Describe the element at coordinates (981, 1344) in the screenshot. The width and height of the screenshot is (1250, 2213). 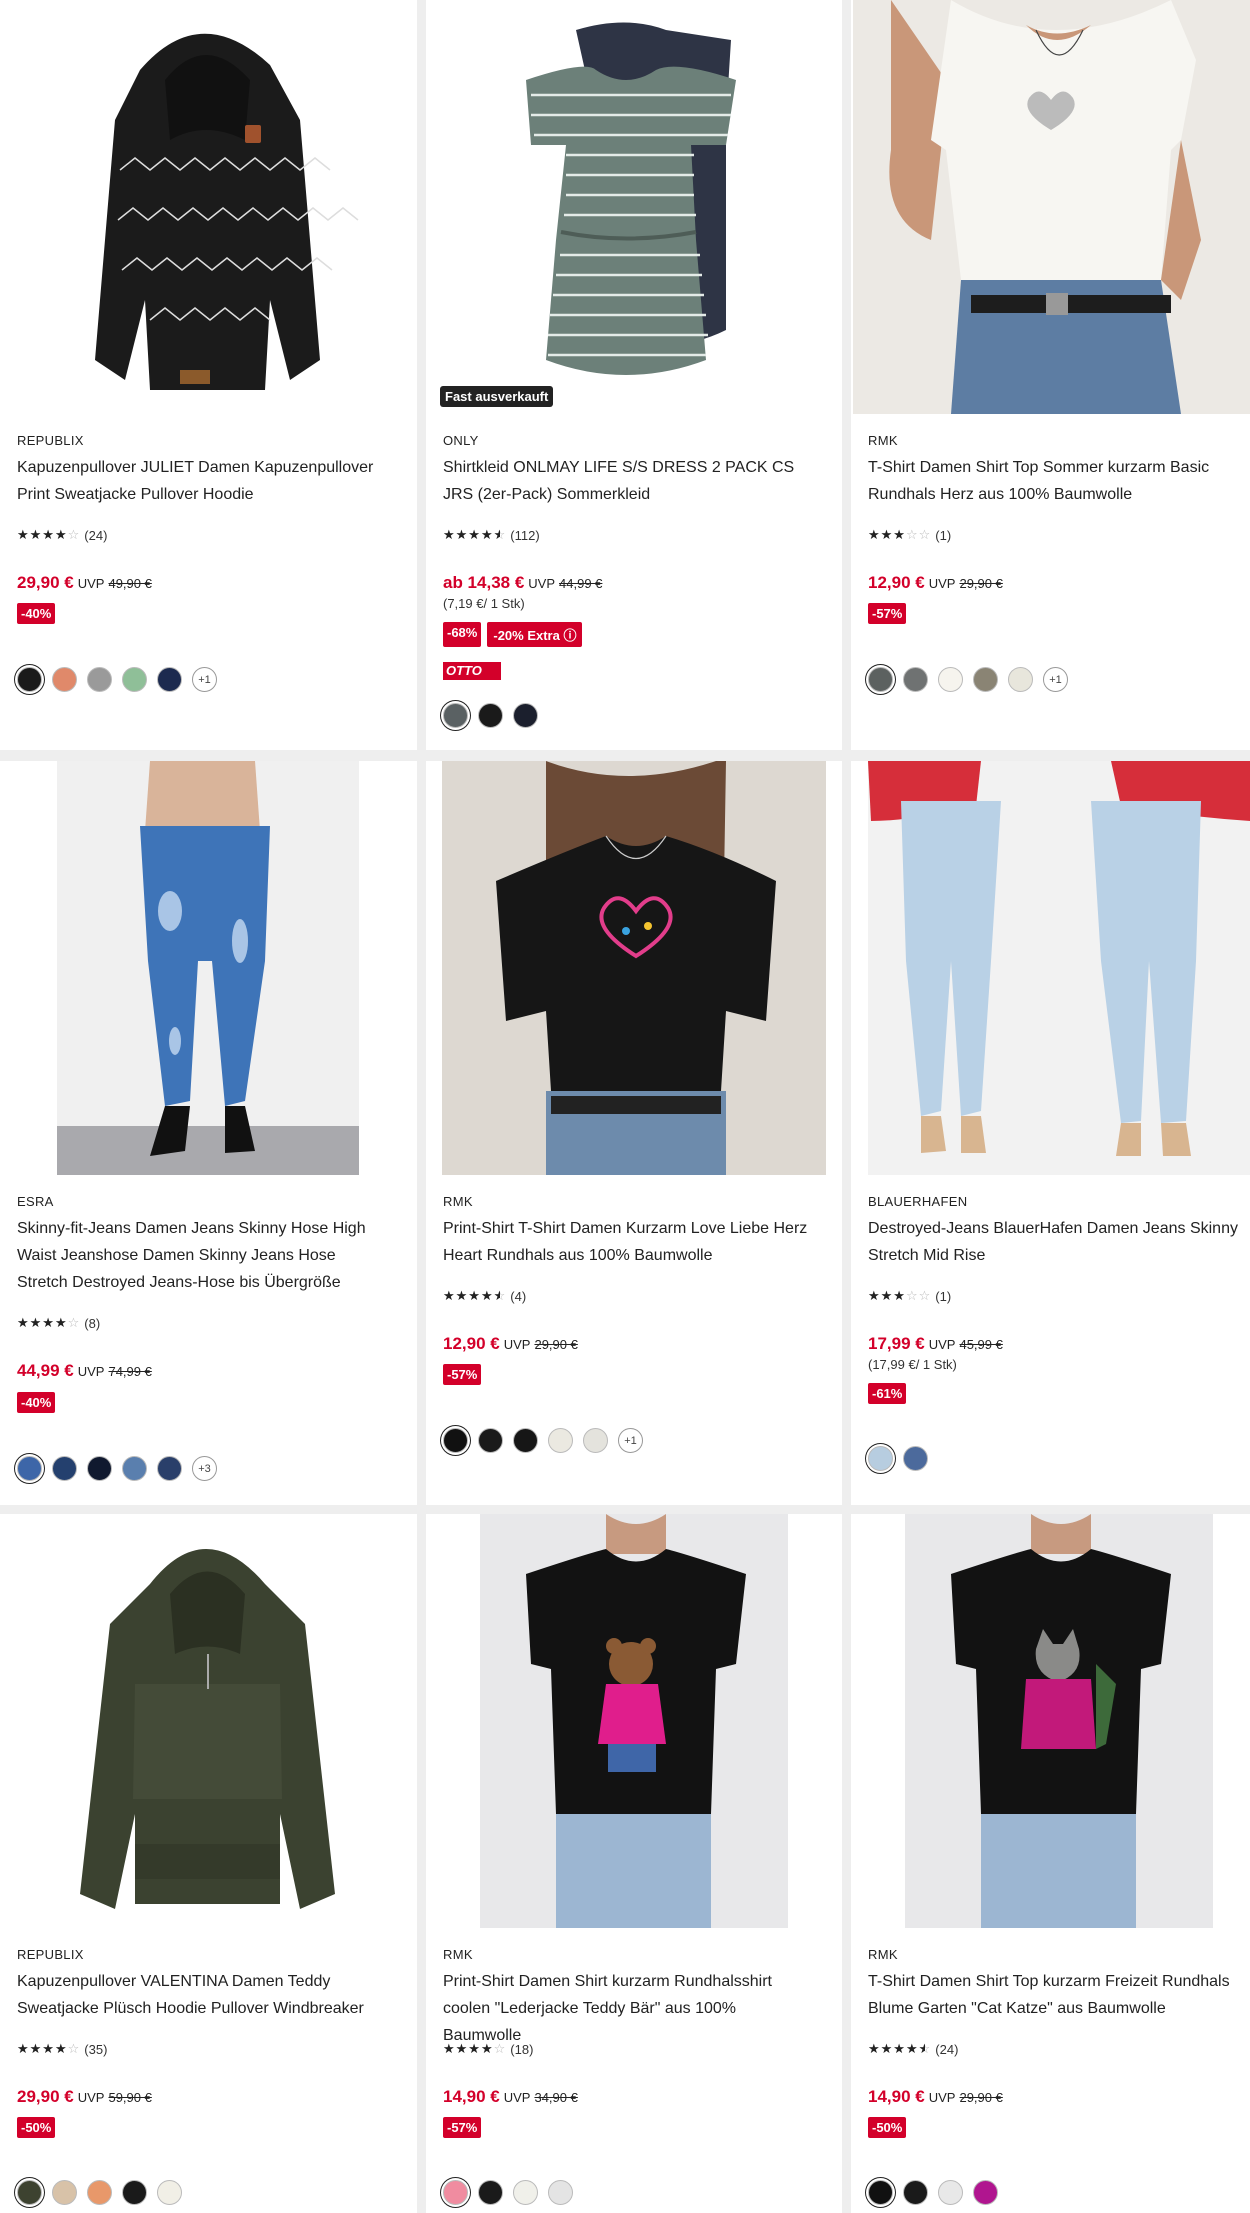
I see `uvp-price: 45,99 €` at that location.